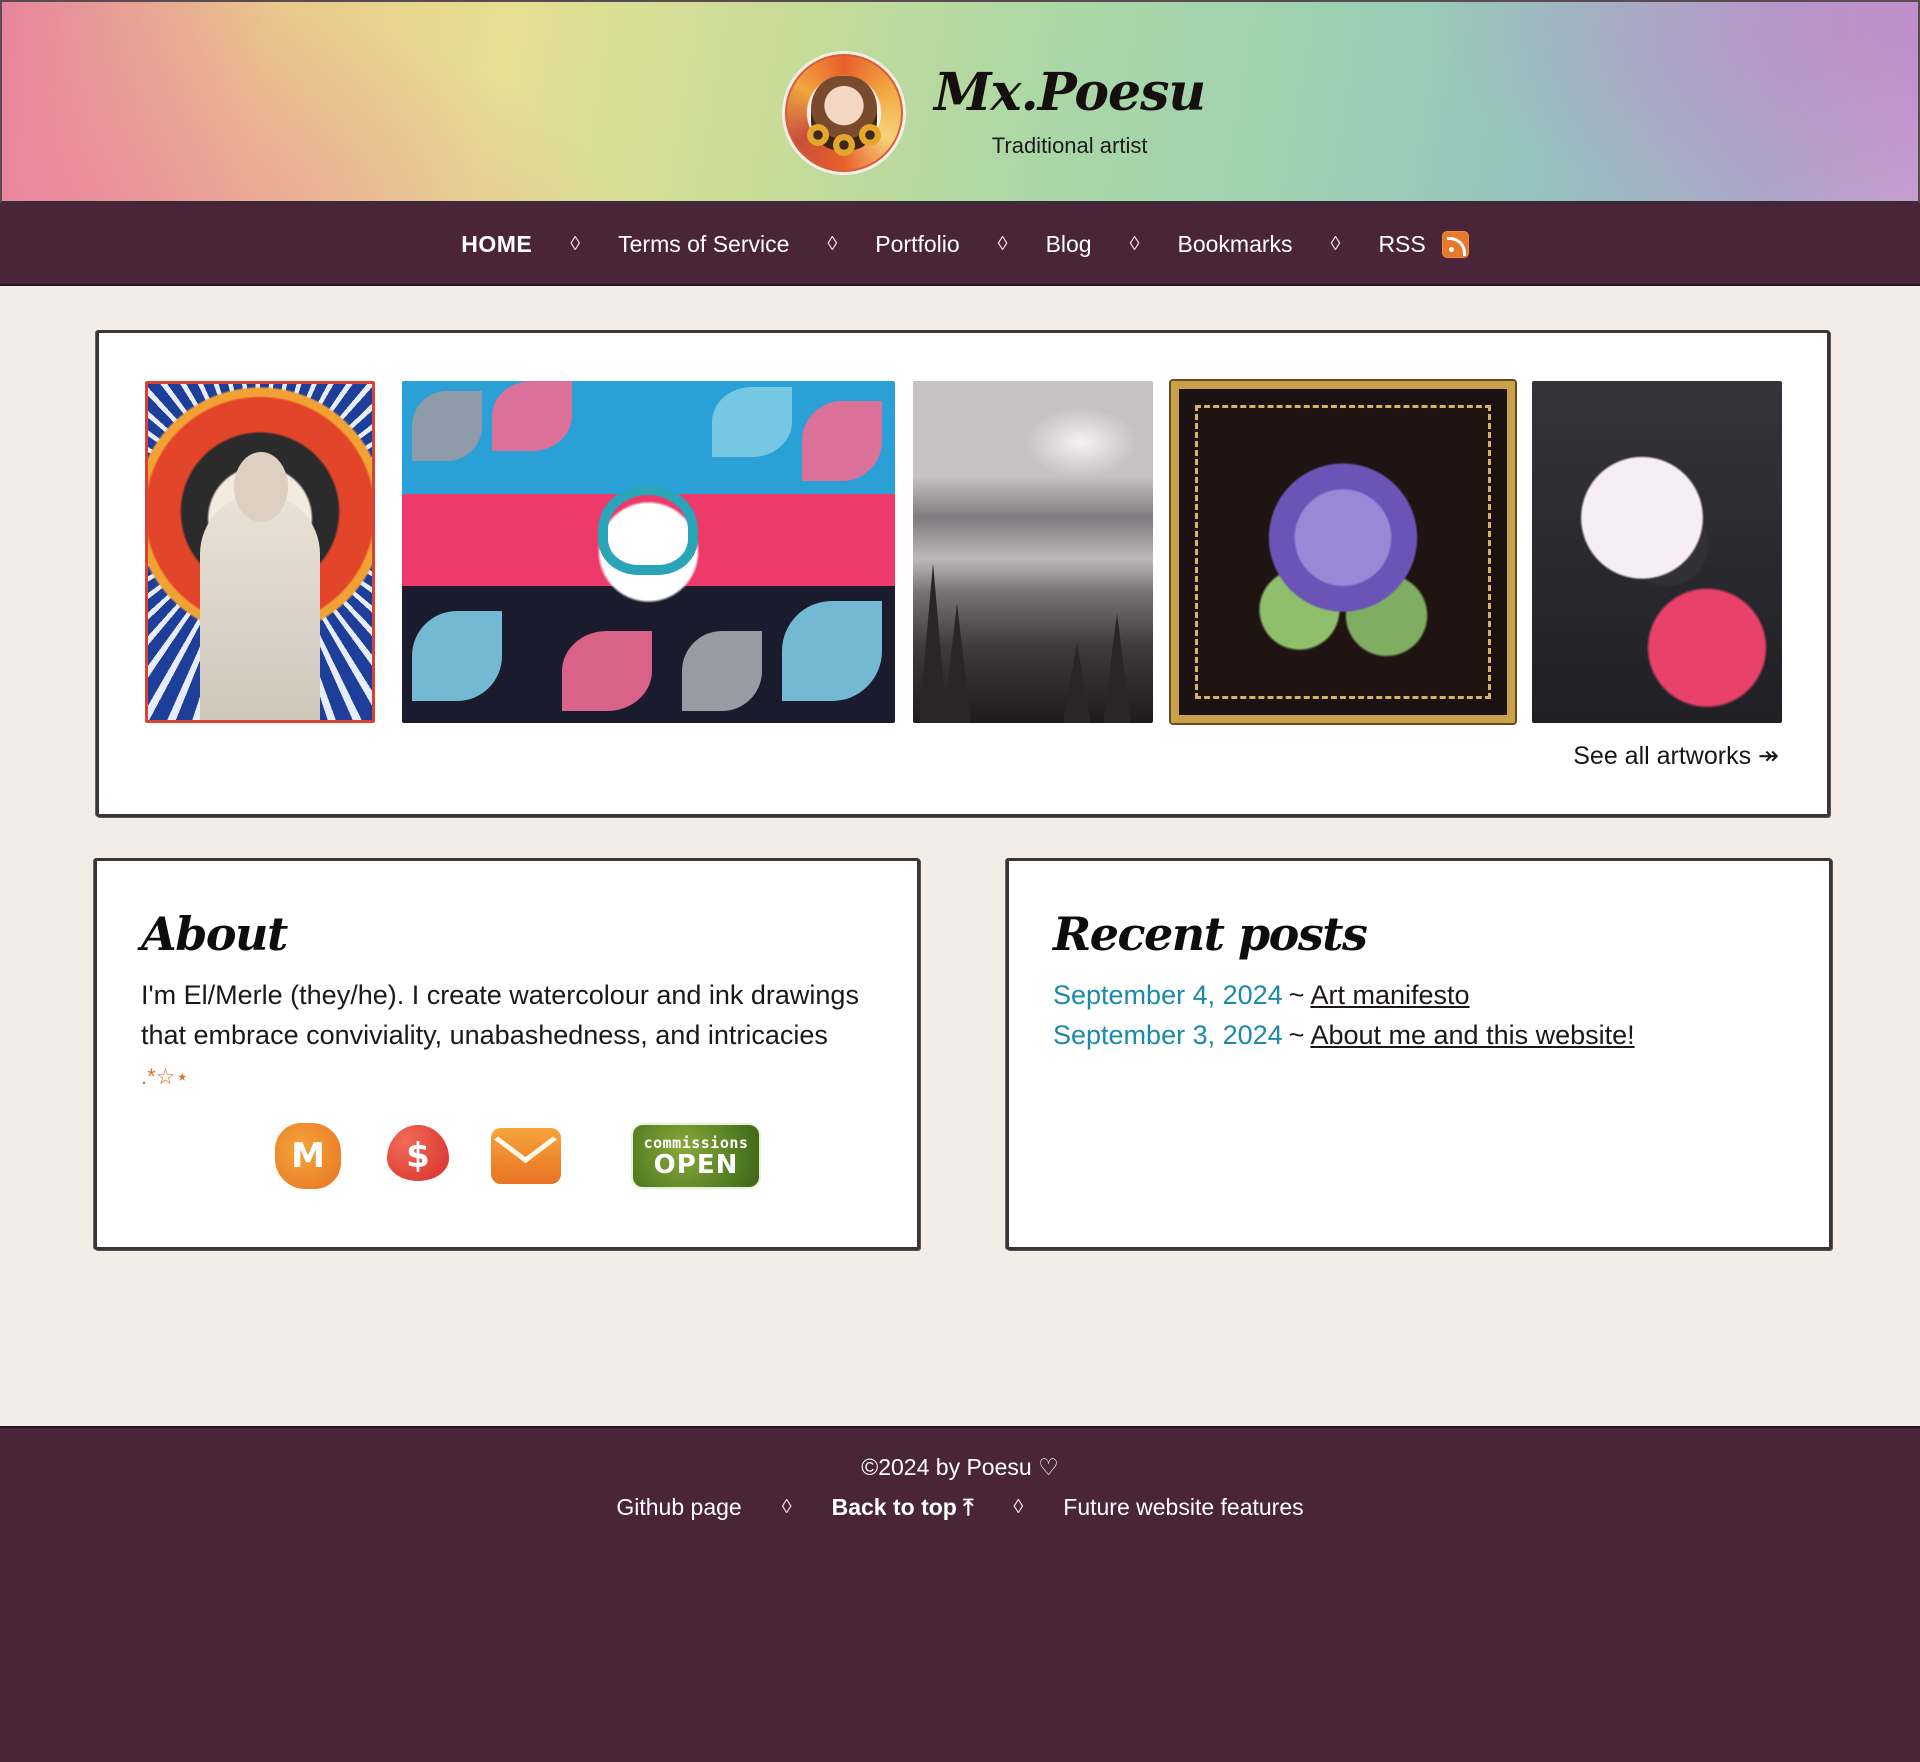  Describe the element at coordinates (1033, 552) in the screenshot. I see `artwork-landscape` at that location.